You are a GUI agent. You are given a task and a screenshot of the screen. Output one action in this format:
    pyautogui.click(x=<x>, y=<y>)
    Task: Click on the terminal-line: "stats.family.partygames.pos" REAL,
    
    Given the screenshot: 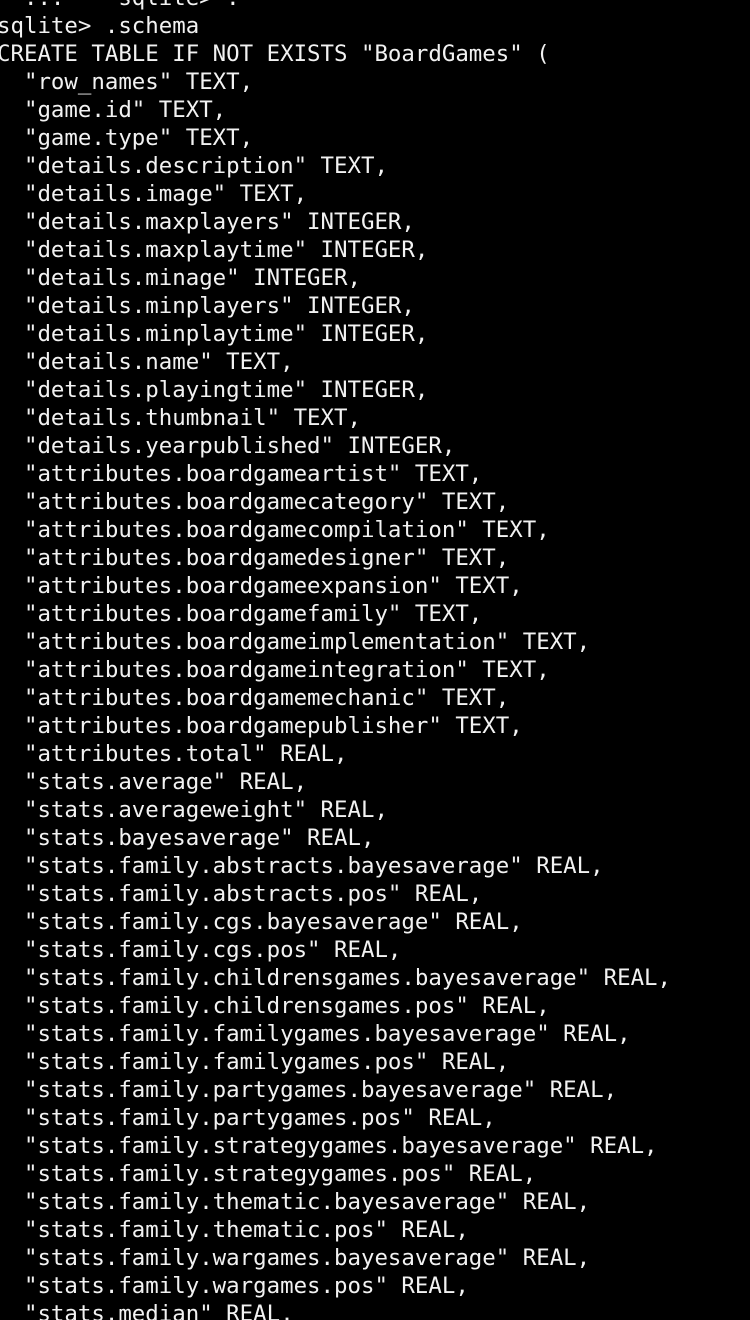 What is the action you would take?
    pyautogui.click(x=248, y=1118)
    